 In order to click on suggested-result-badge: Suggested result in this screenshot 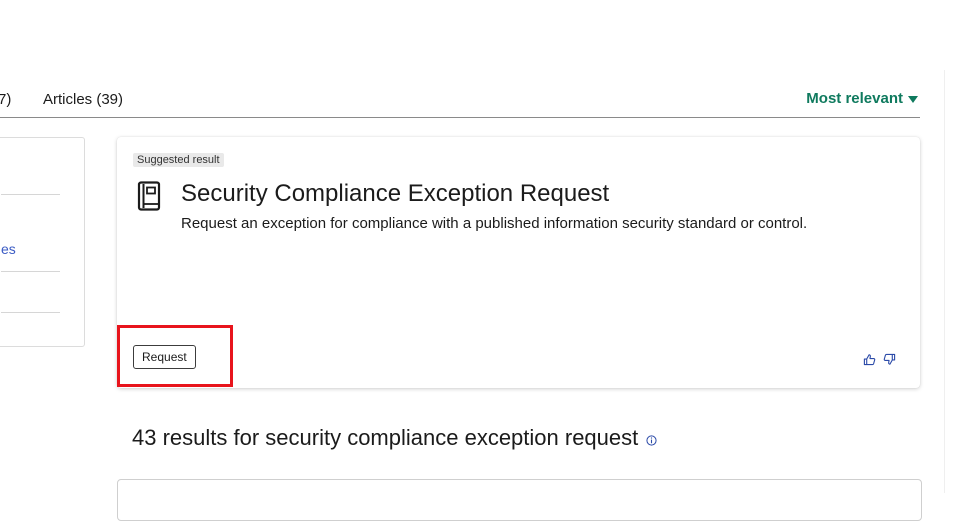, I will do `click(178, 160)`.